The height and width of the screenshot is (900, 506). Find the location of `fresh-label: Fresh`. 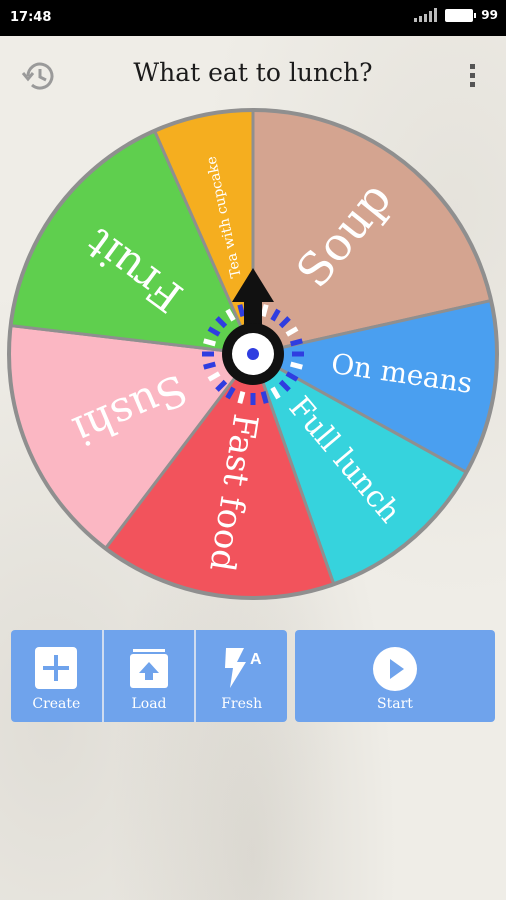

fresh-label: Fresh is located at coordinates (242, 704).